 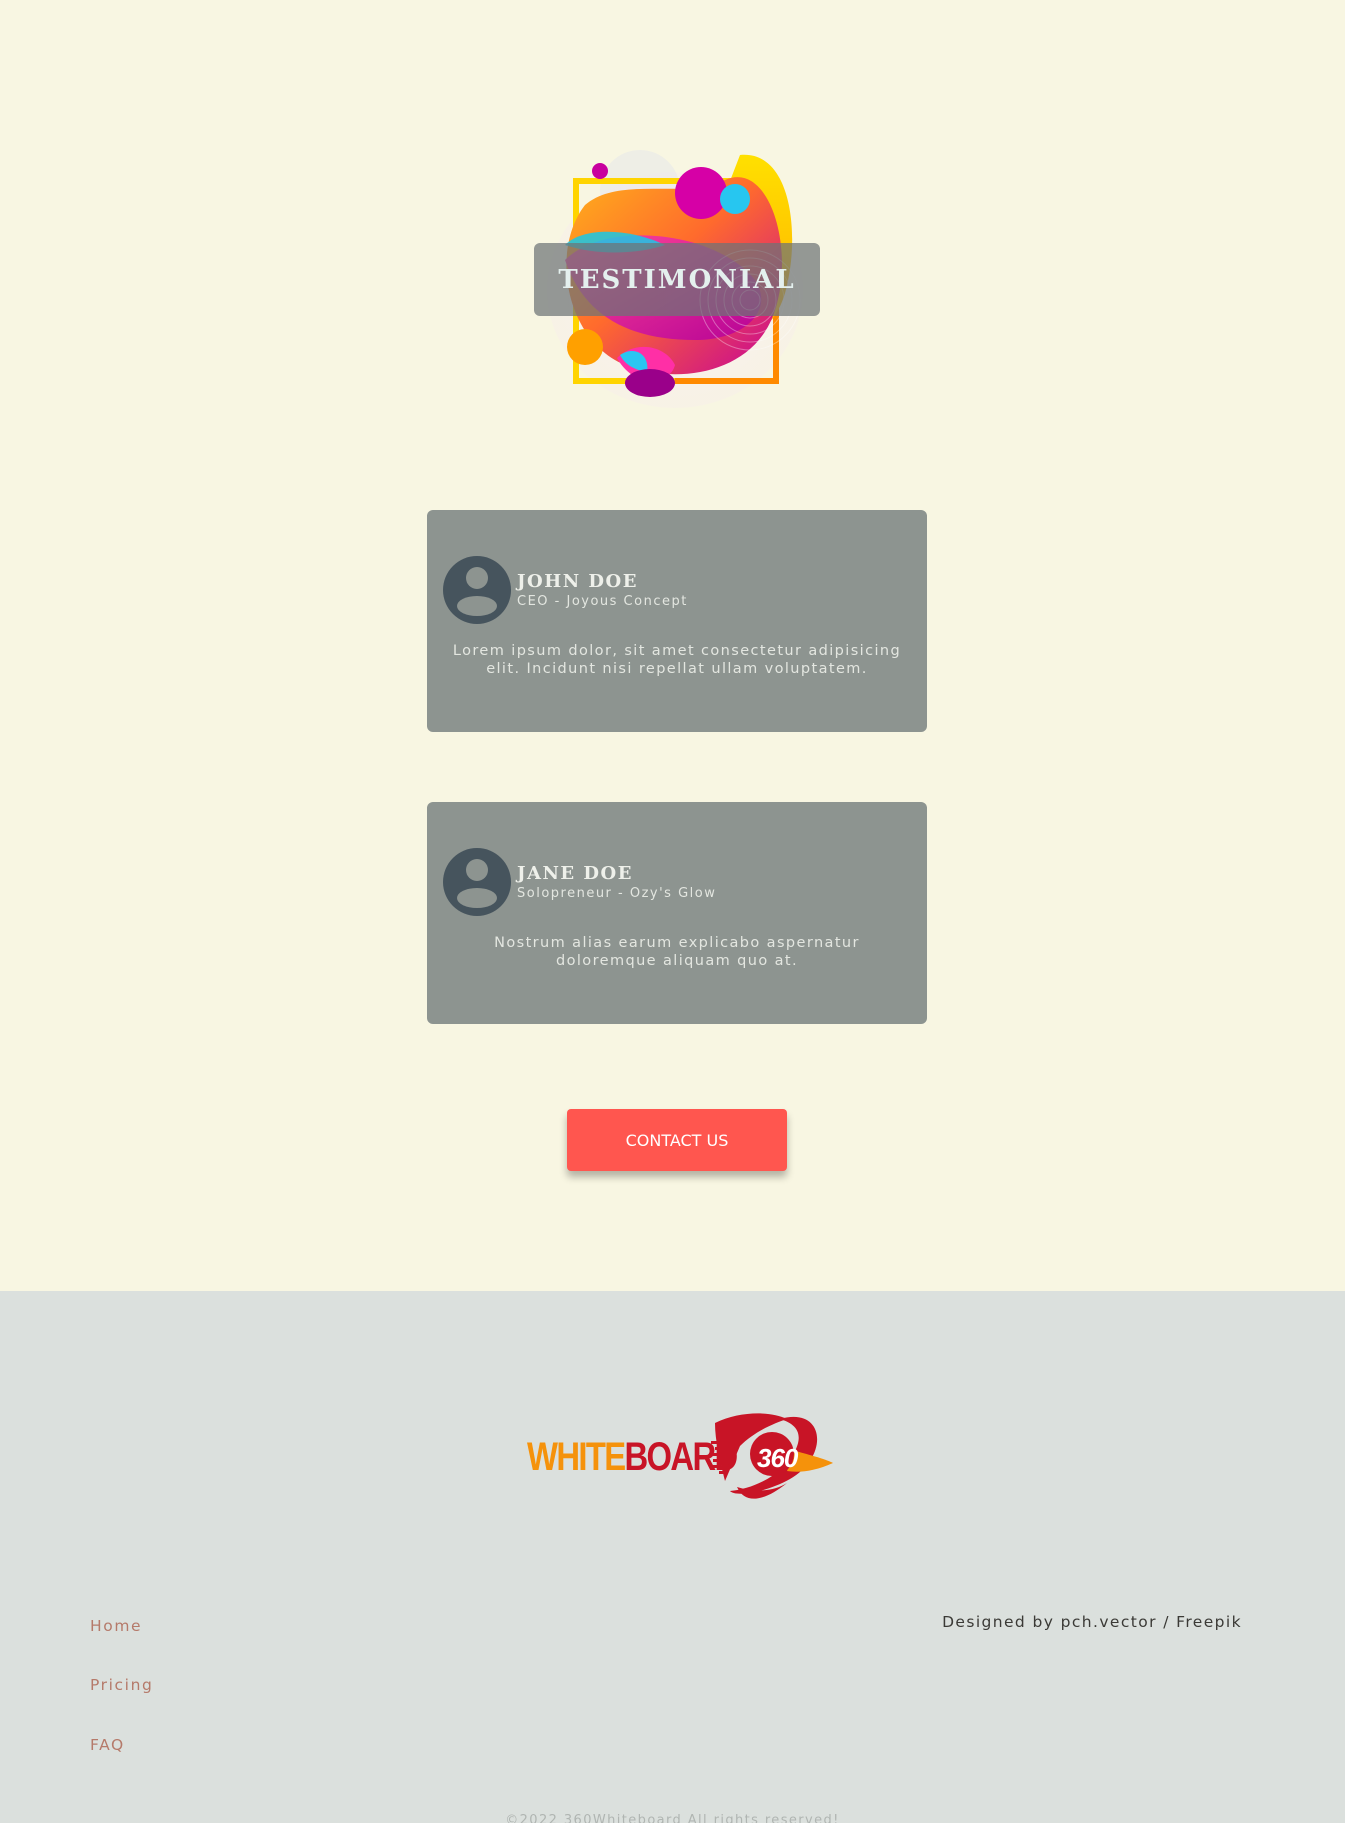 I want to click on testimonial-hero: TESTIMONIAL, so click(x=675, y=280).